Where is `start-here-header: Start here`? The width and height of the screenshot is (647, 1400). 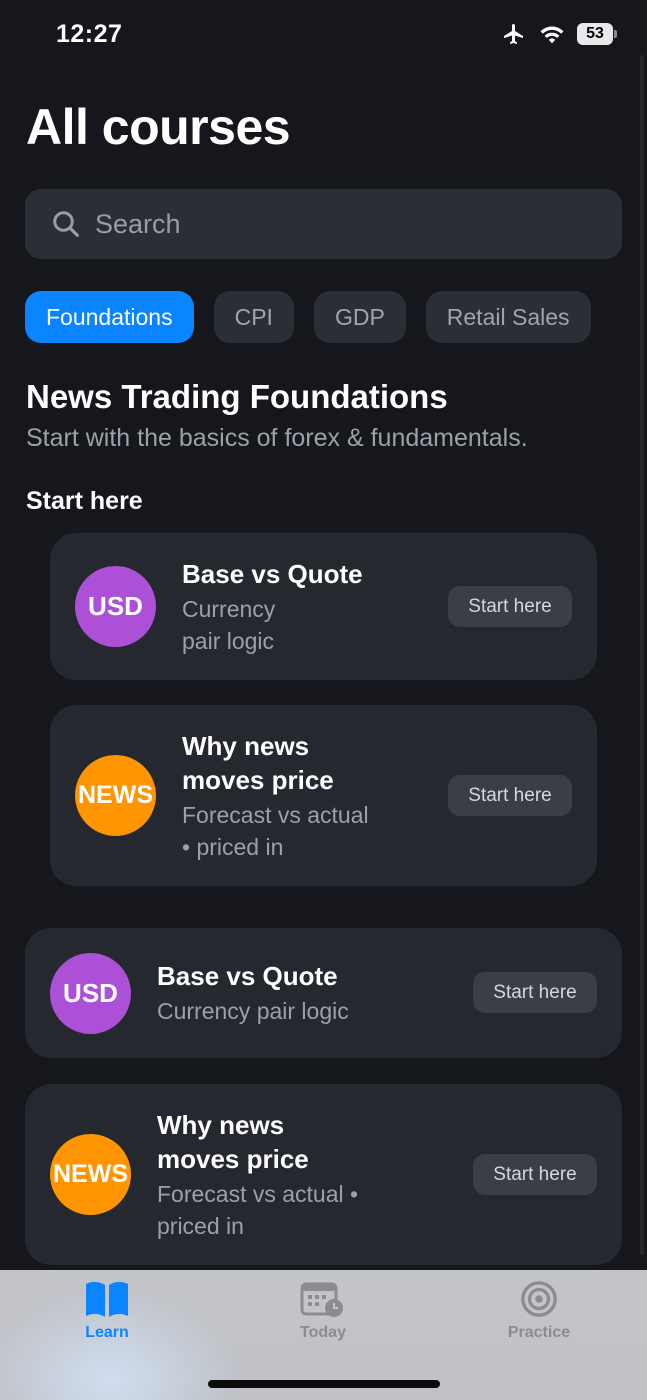 start-here-header: Start here is located at coordinates (84, 501).